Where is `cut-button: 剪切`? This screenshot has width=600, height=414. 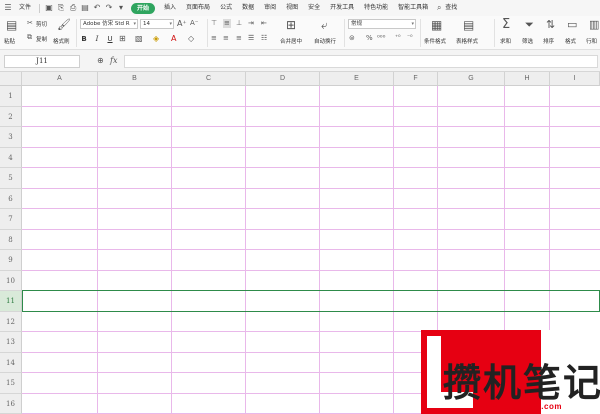
cut-button: 剪切 is located at coordinates (41, 24).